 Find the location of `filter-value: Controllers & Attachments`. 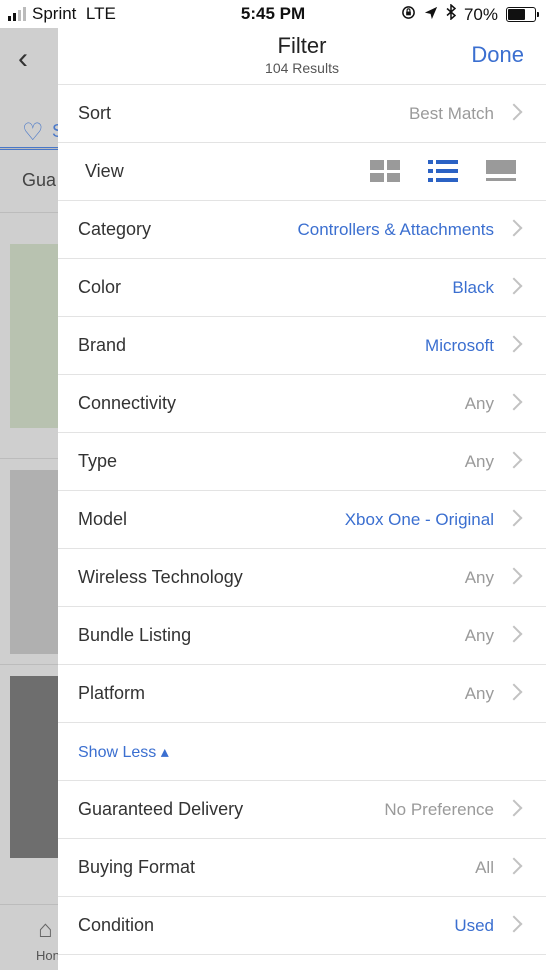

filter-value: Controllers & Attachments is located at coordinates (395, 229).